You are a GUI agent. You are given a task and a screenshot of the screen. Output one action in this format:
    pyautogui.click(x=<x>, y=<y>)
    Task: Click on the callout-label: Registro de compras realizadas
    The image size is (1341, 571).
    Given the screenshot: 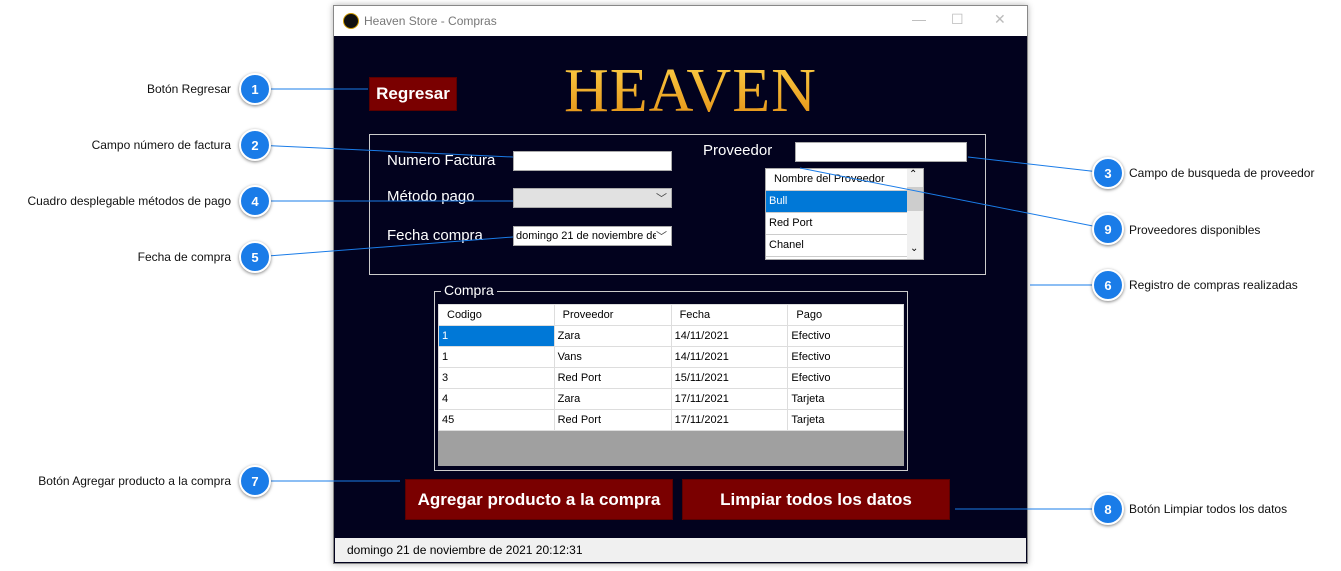 What is the action you would take?
    pyautogui.click(x=1213, y=285)
    